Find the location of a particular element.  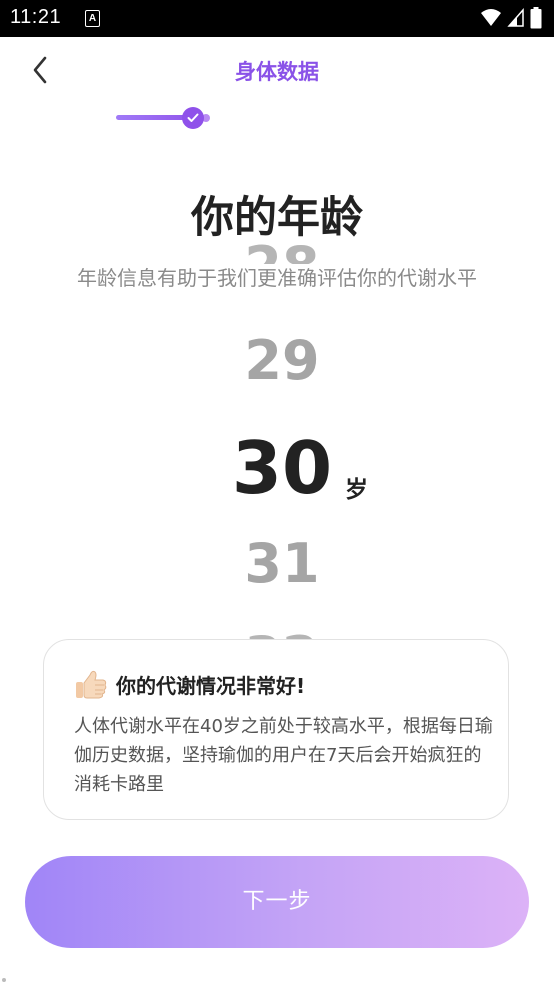

thumbs-up-icon is located at coordinates (91, 684).